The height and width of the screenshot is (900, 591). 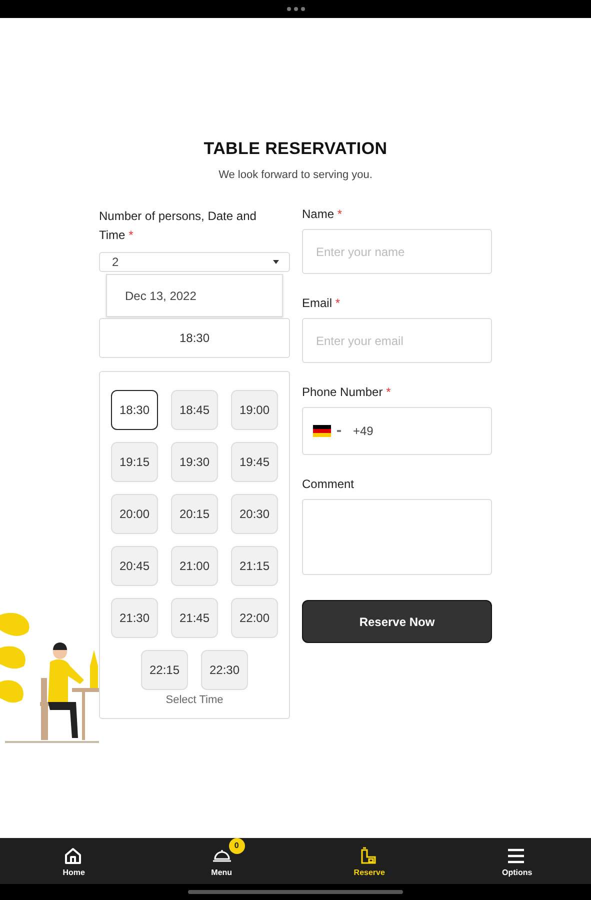 I want to click on time-slot: 22:15, so click(x=164, y=670).